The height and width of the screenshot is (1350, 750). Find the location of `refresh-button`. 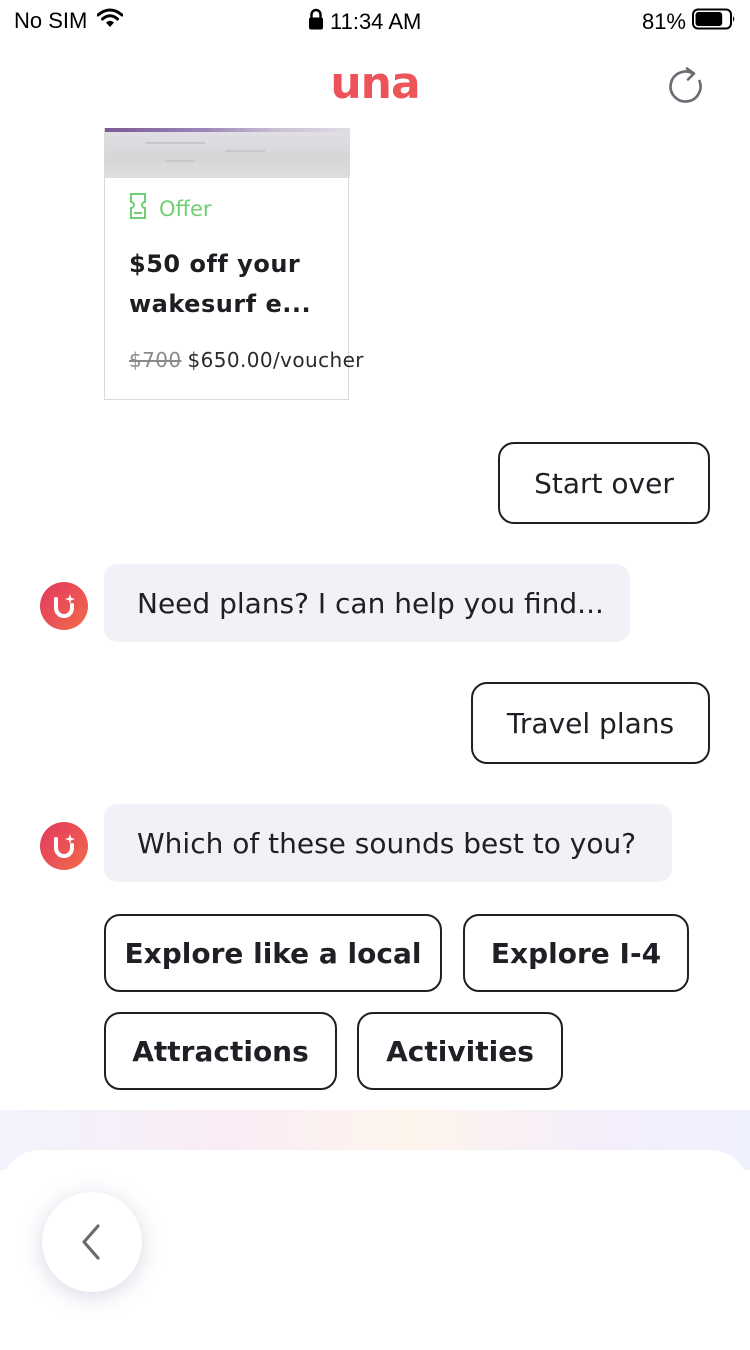

refresh-button is located at coordinates (686, 86).